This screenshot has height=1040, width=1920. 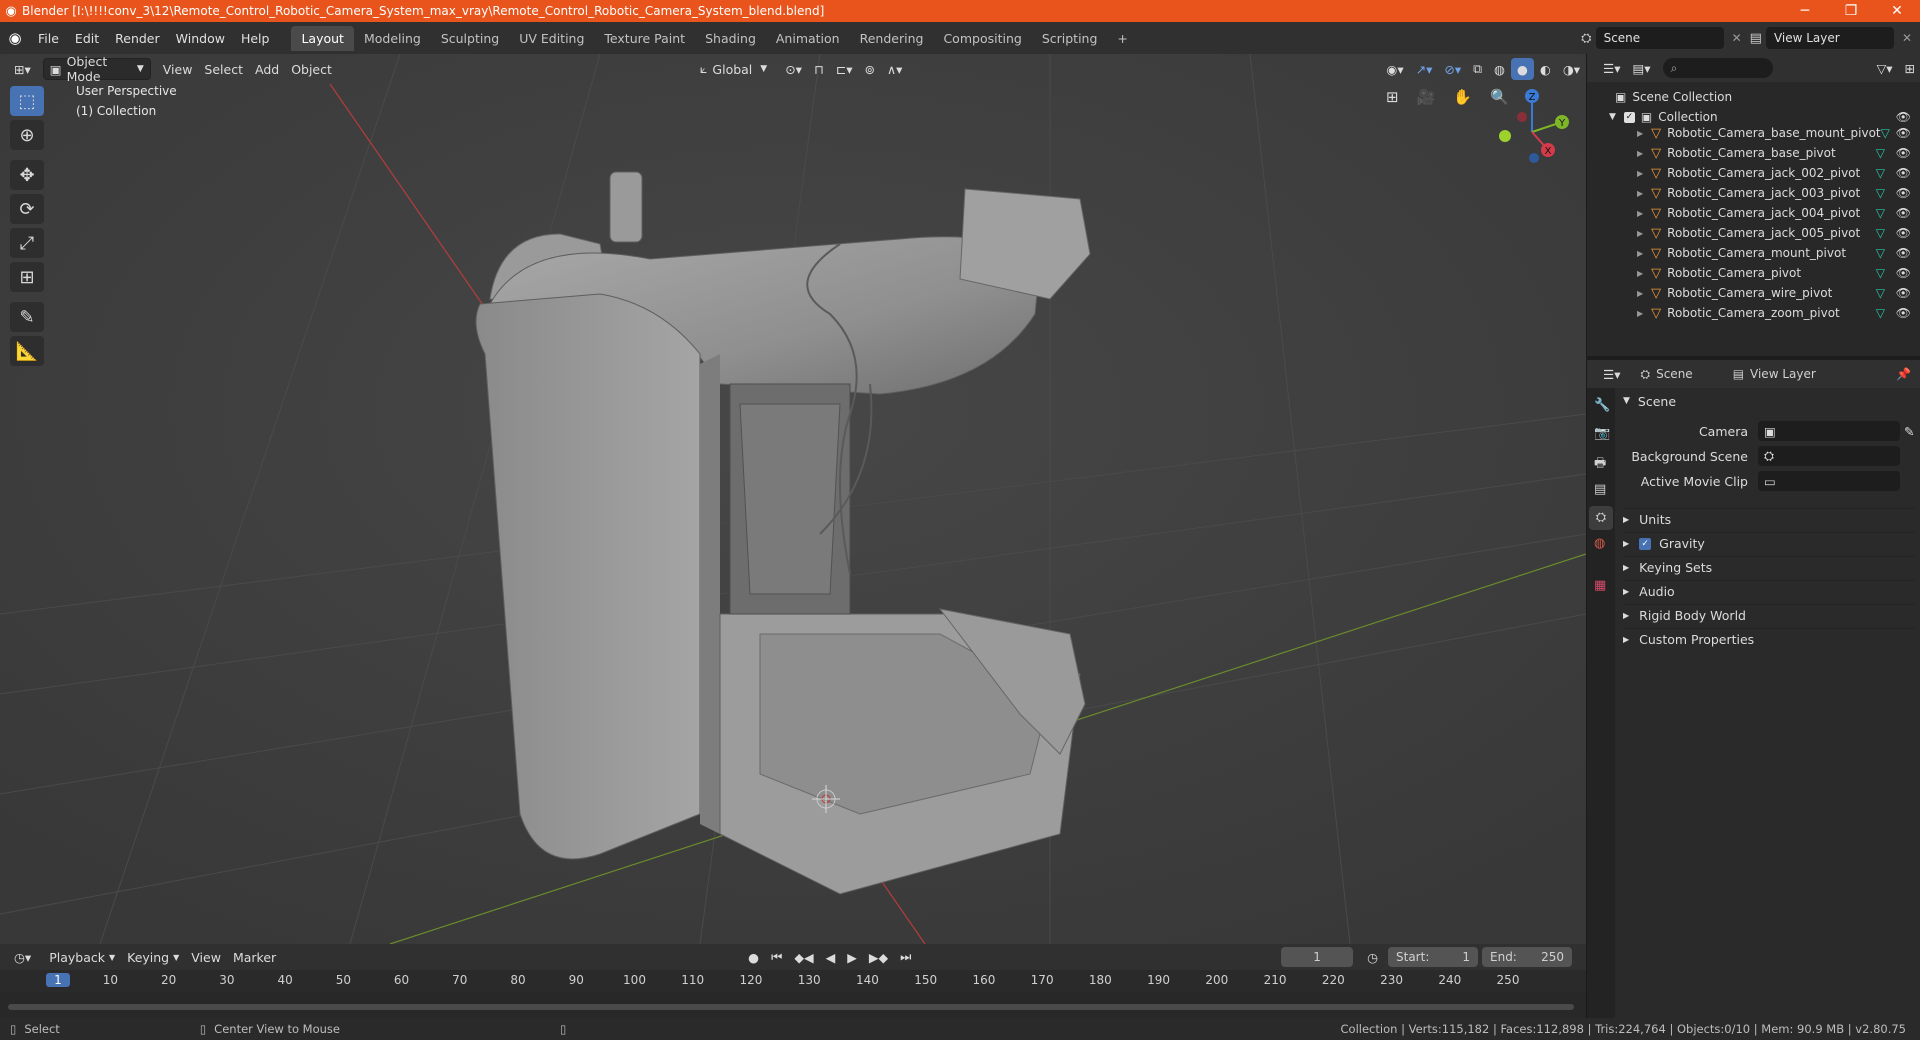 I want to click on tab-rendering: Rendering, so click(x=892, y=38).